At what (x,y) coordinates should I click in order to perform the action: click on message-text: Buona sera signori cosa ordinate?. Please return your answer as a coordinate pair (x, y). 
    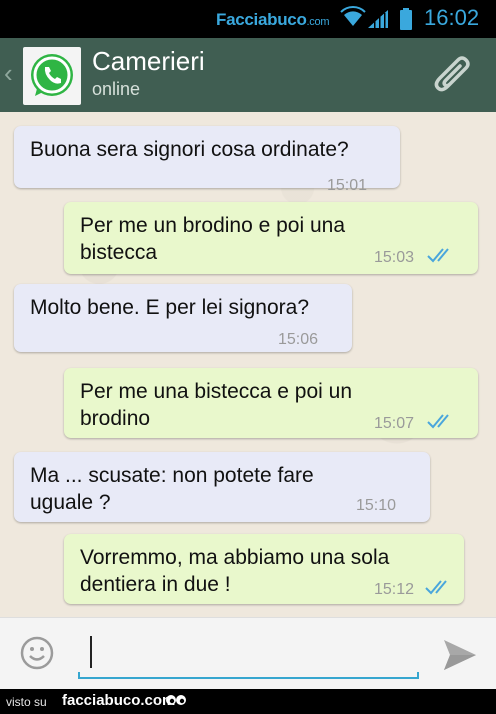
    Looking at the image, I should click on (189, 149).